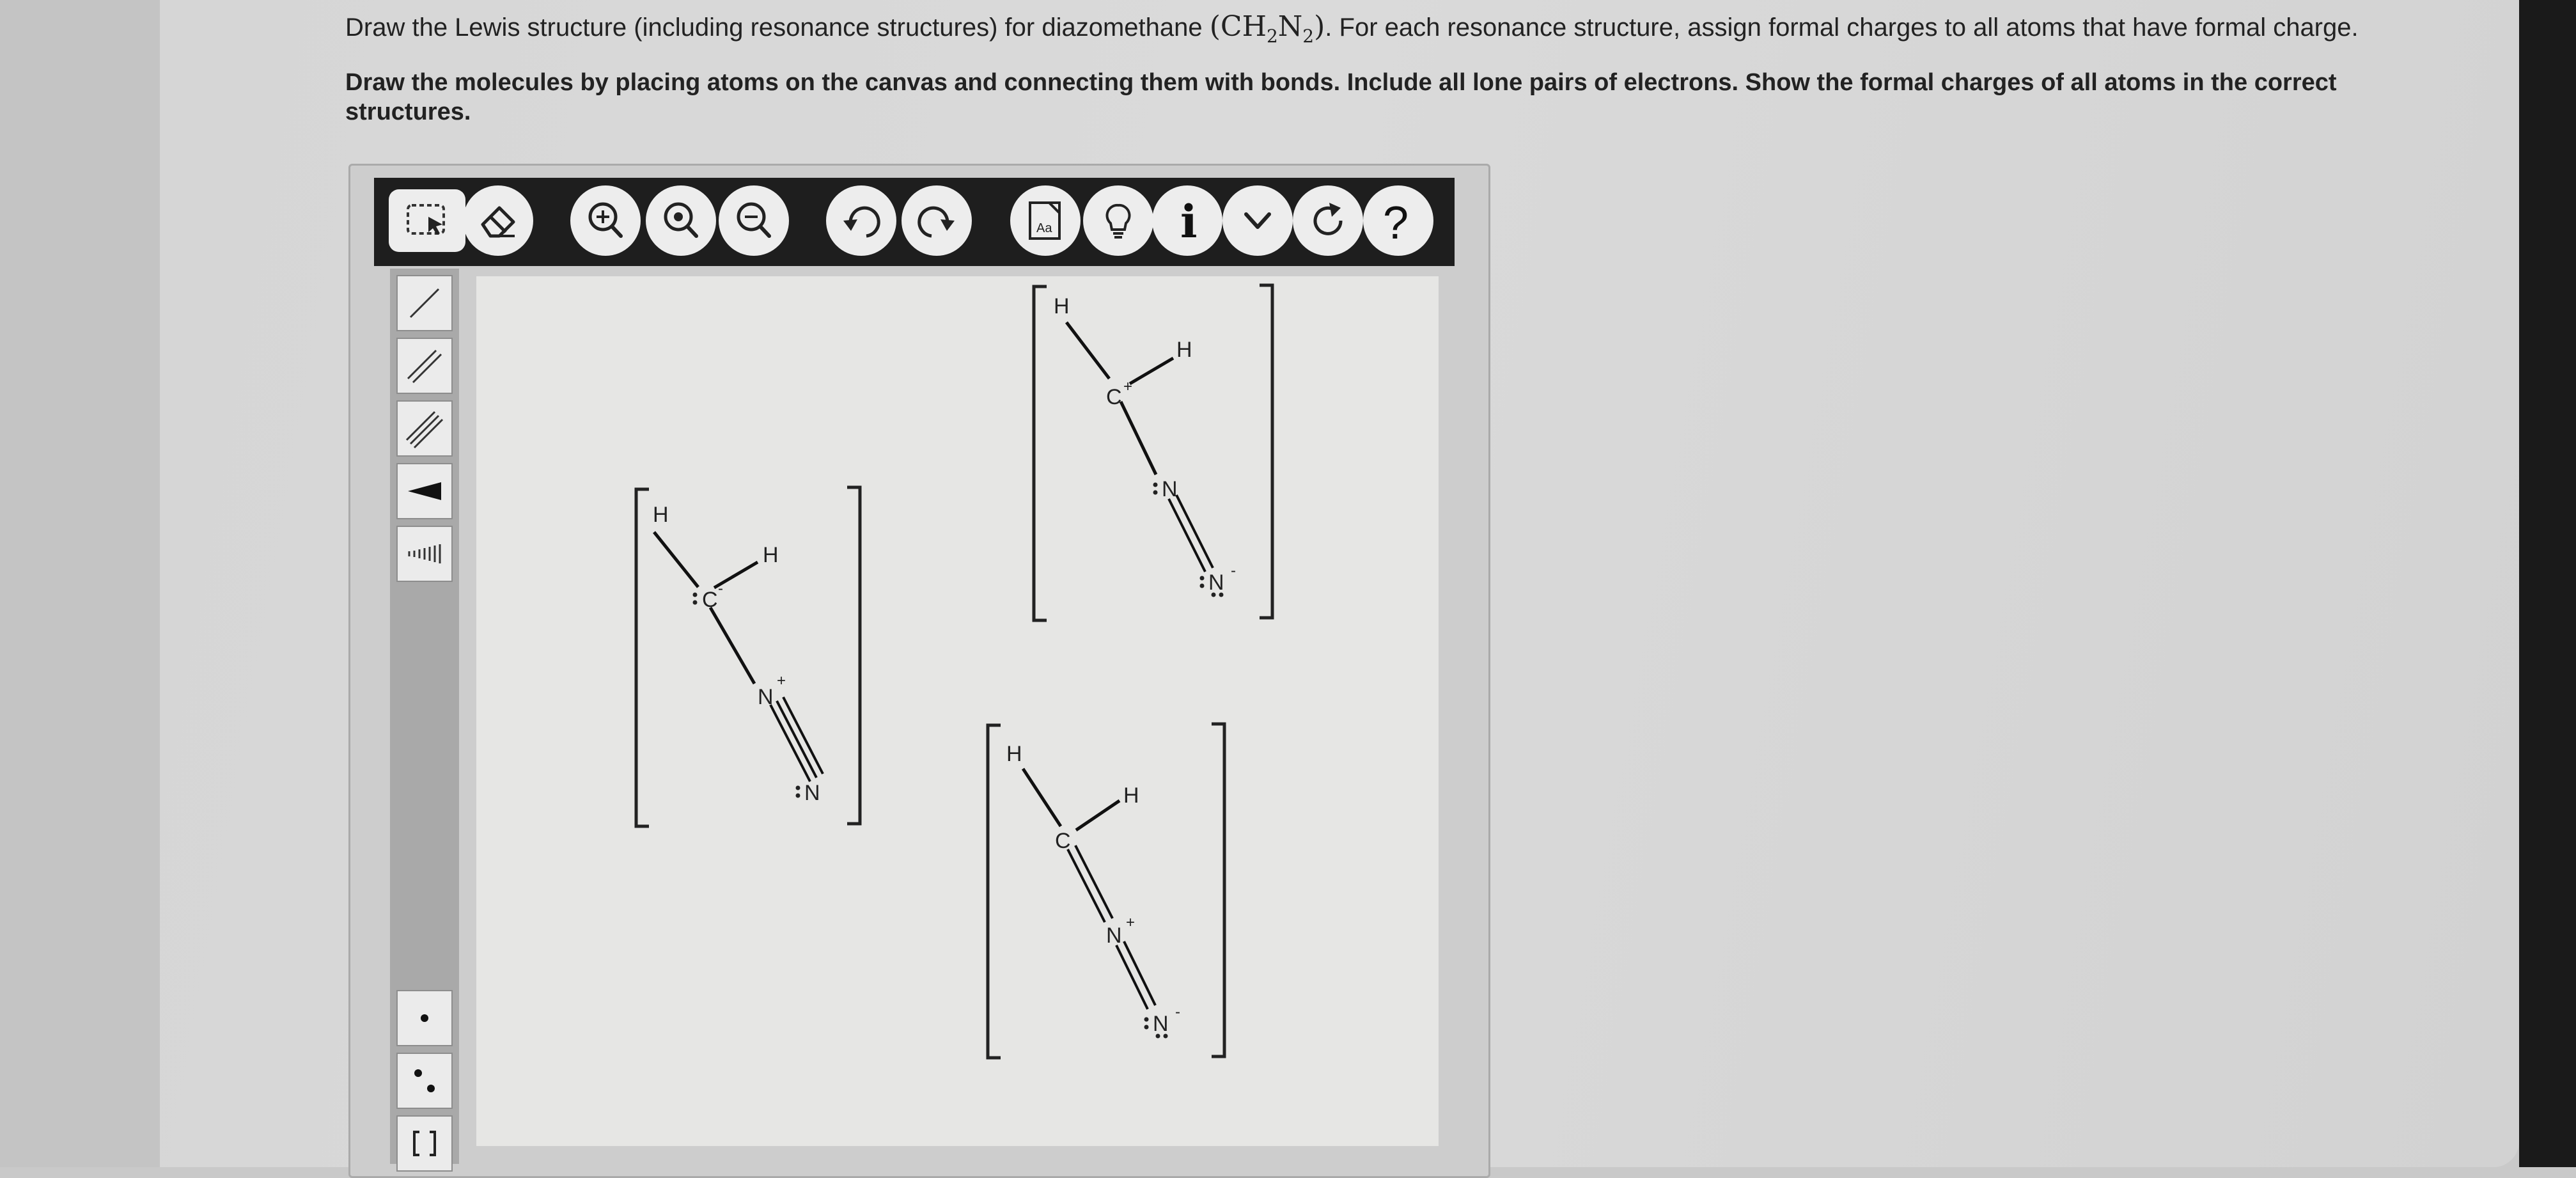  I want to click on molecular-formula: (CH2N2), so click(1267, 28).